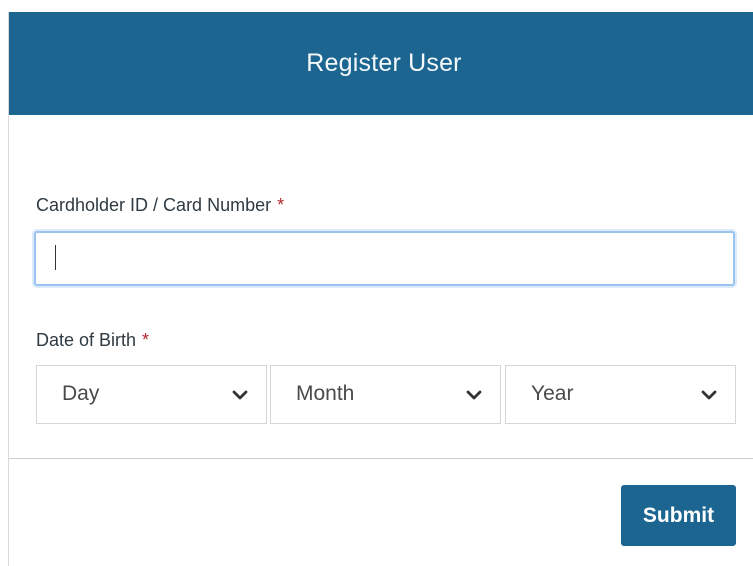 The width and height of the screenshot is (753, 566). What do you see at coordinates (151, 394) in the screenshot?
I see `day-select: Day` at bounding box center [151, 394].